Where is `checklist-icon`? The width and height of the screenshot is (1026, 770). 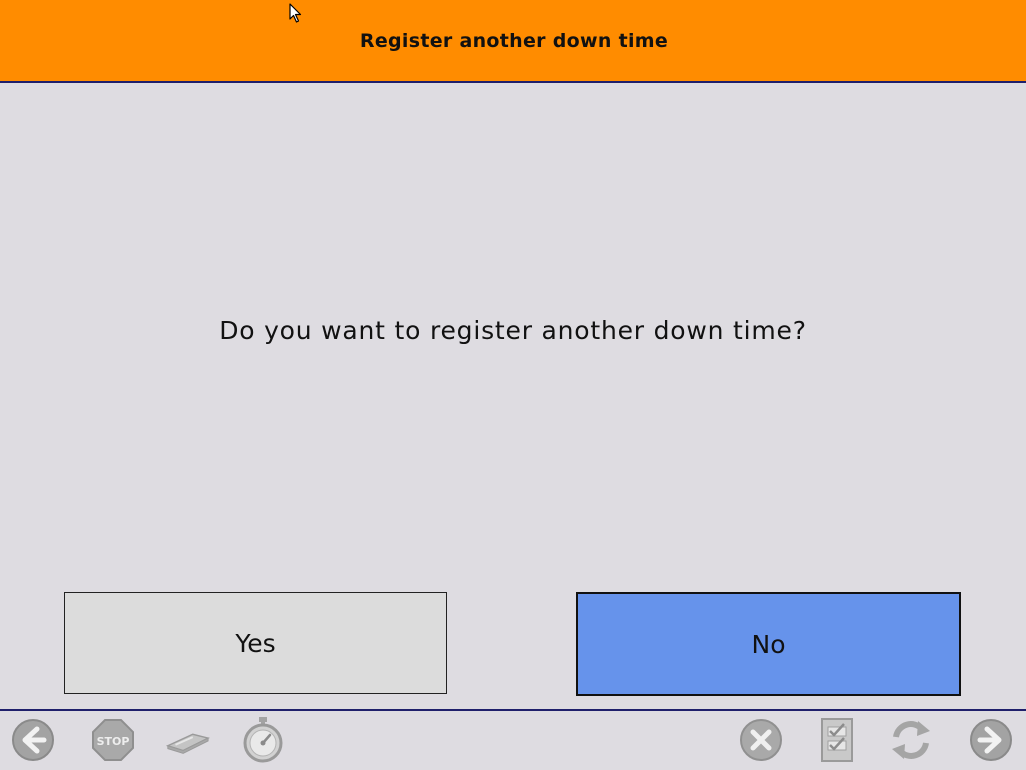
checklist-icon is located at coordinates (837, 740).